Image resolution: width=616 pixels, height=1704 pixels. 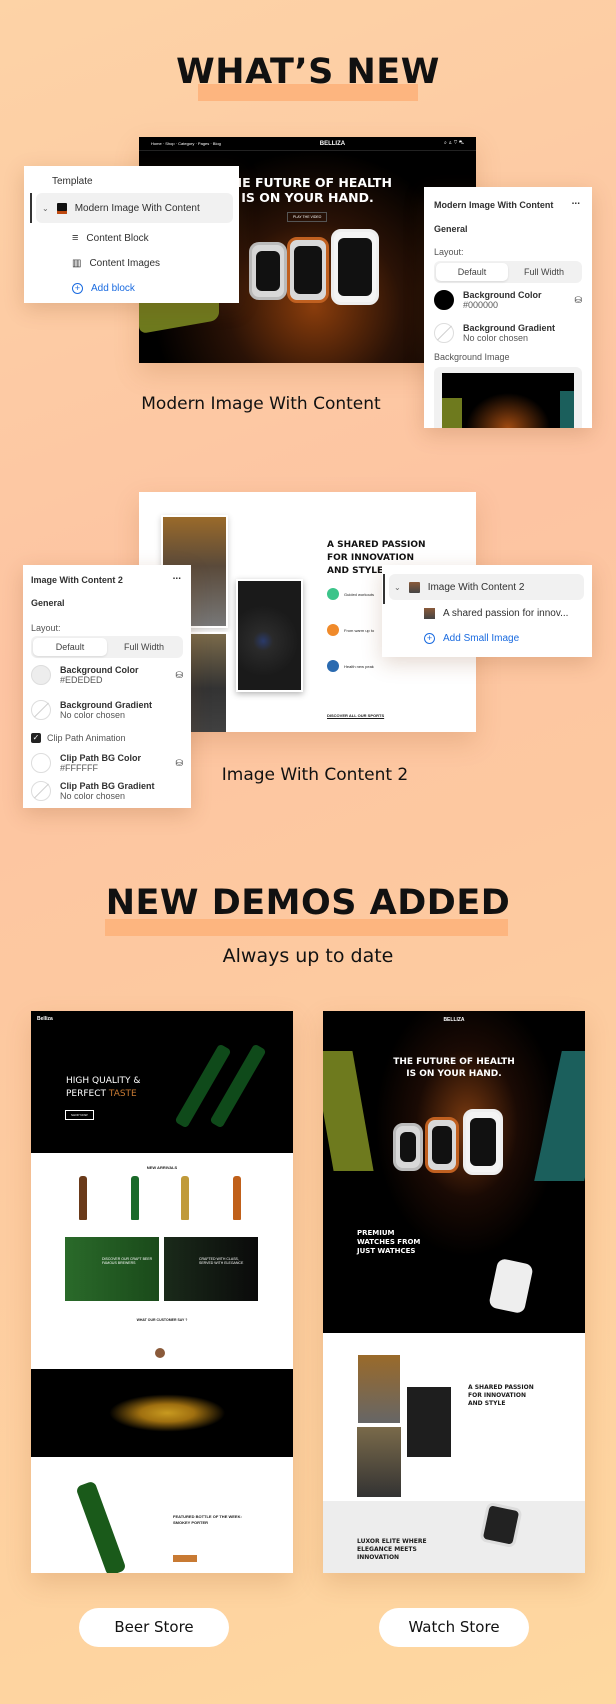 What do you see at coordinates (487, 1403) in the screenshot?
I see `passion-line-3: AND STYLE` at bounding box center [487, 1403].